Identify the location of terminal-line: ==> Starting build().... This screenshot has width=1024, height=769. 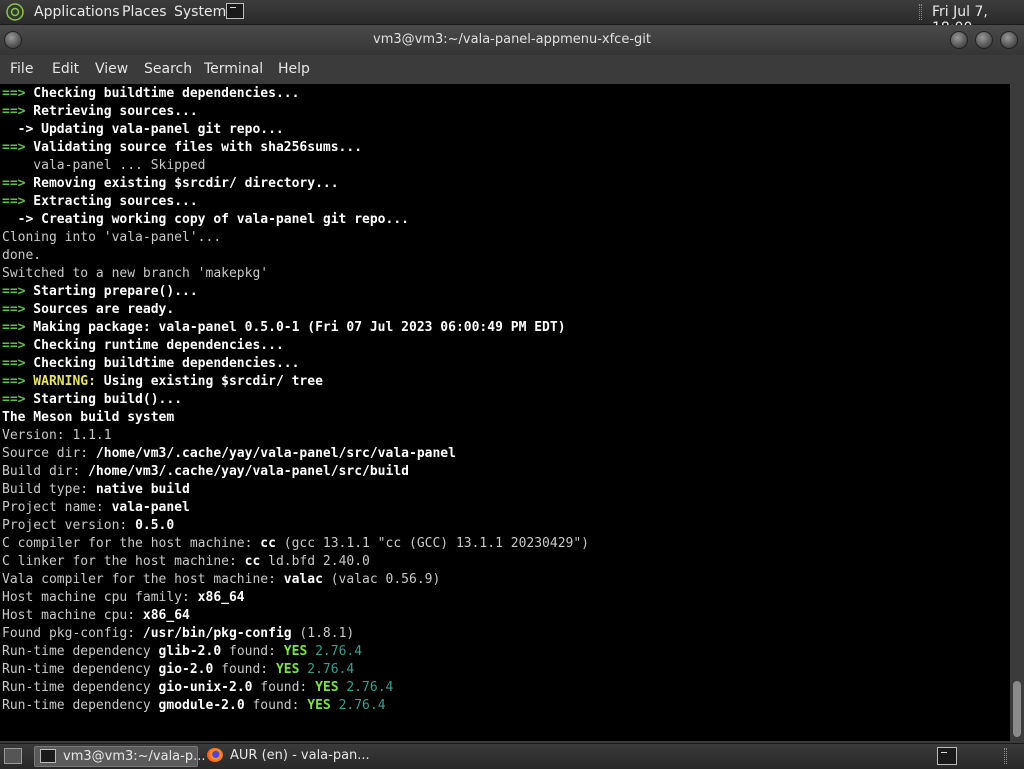
(295, 400).